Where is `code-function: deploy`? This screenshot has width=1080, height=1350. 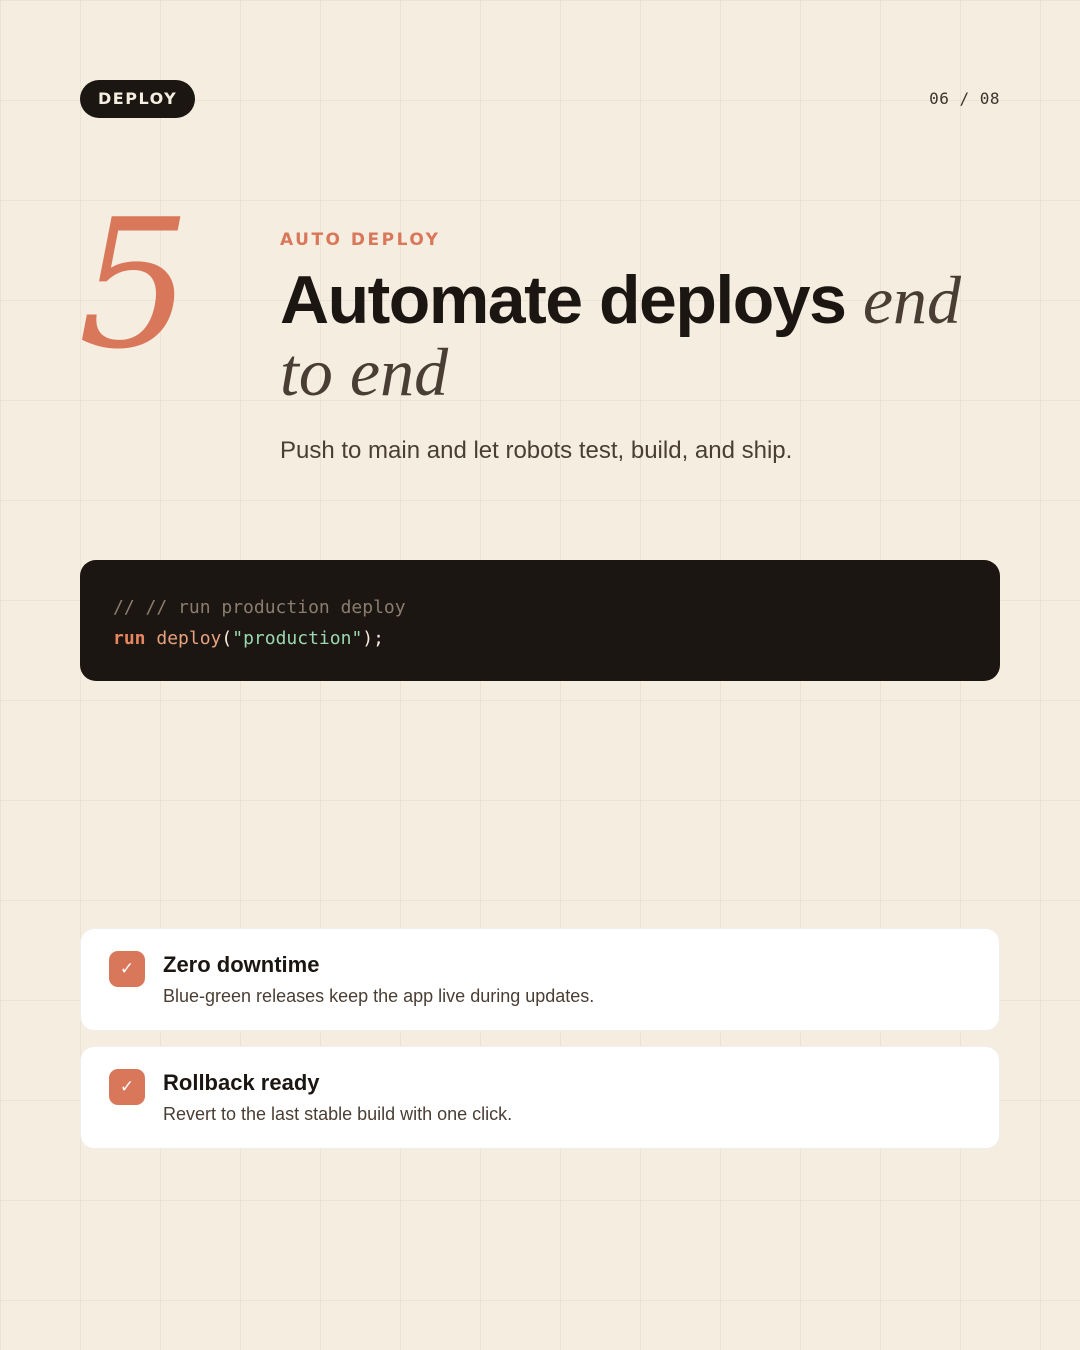 code-function: deploy is located at coordinates (189, 638).